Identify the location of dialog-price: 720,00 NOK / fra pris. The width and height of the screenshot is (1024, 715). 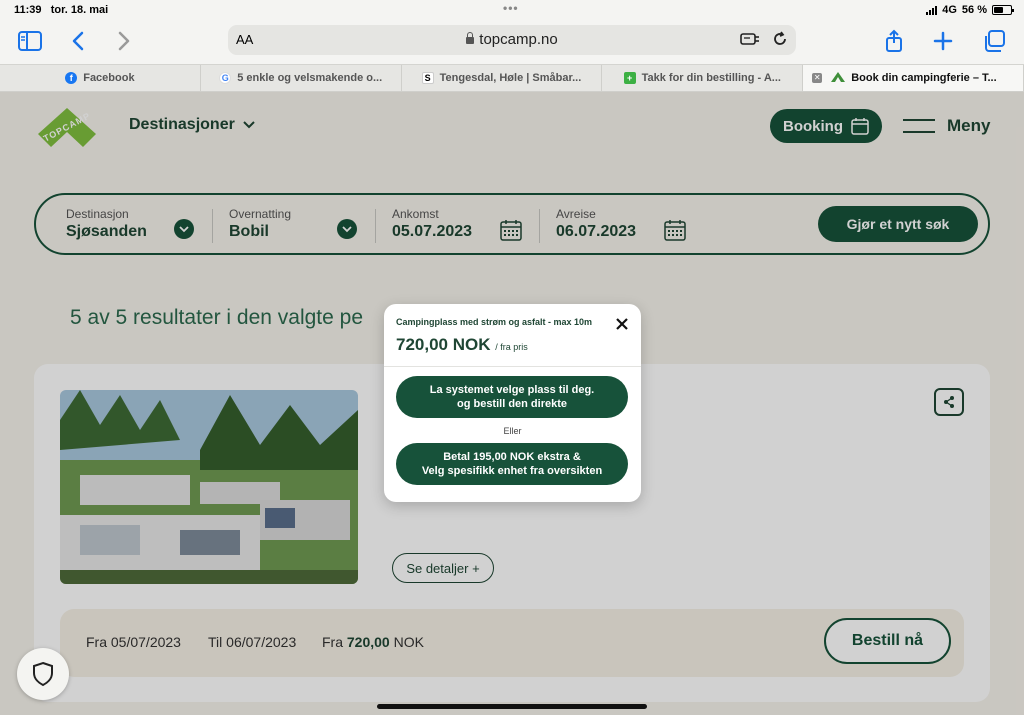
(462, 344).